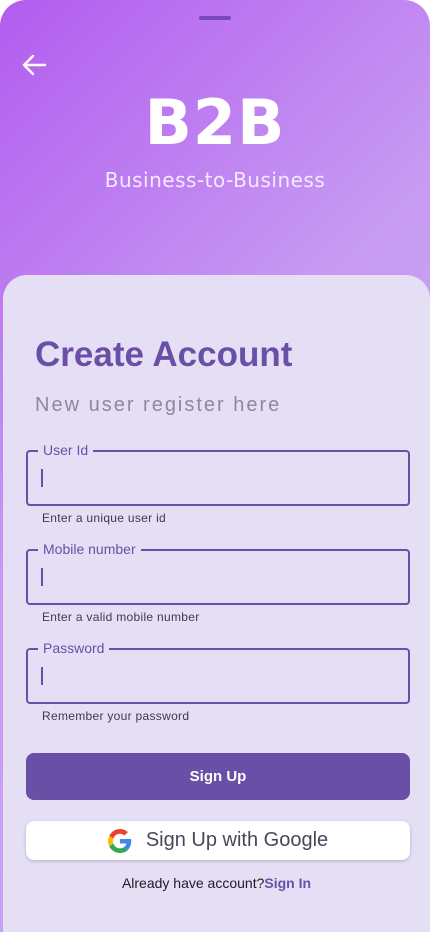 The image size is (430, 932). I want to click on brand-title: B2B, so click(215, 122).